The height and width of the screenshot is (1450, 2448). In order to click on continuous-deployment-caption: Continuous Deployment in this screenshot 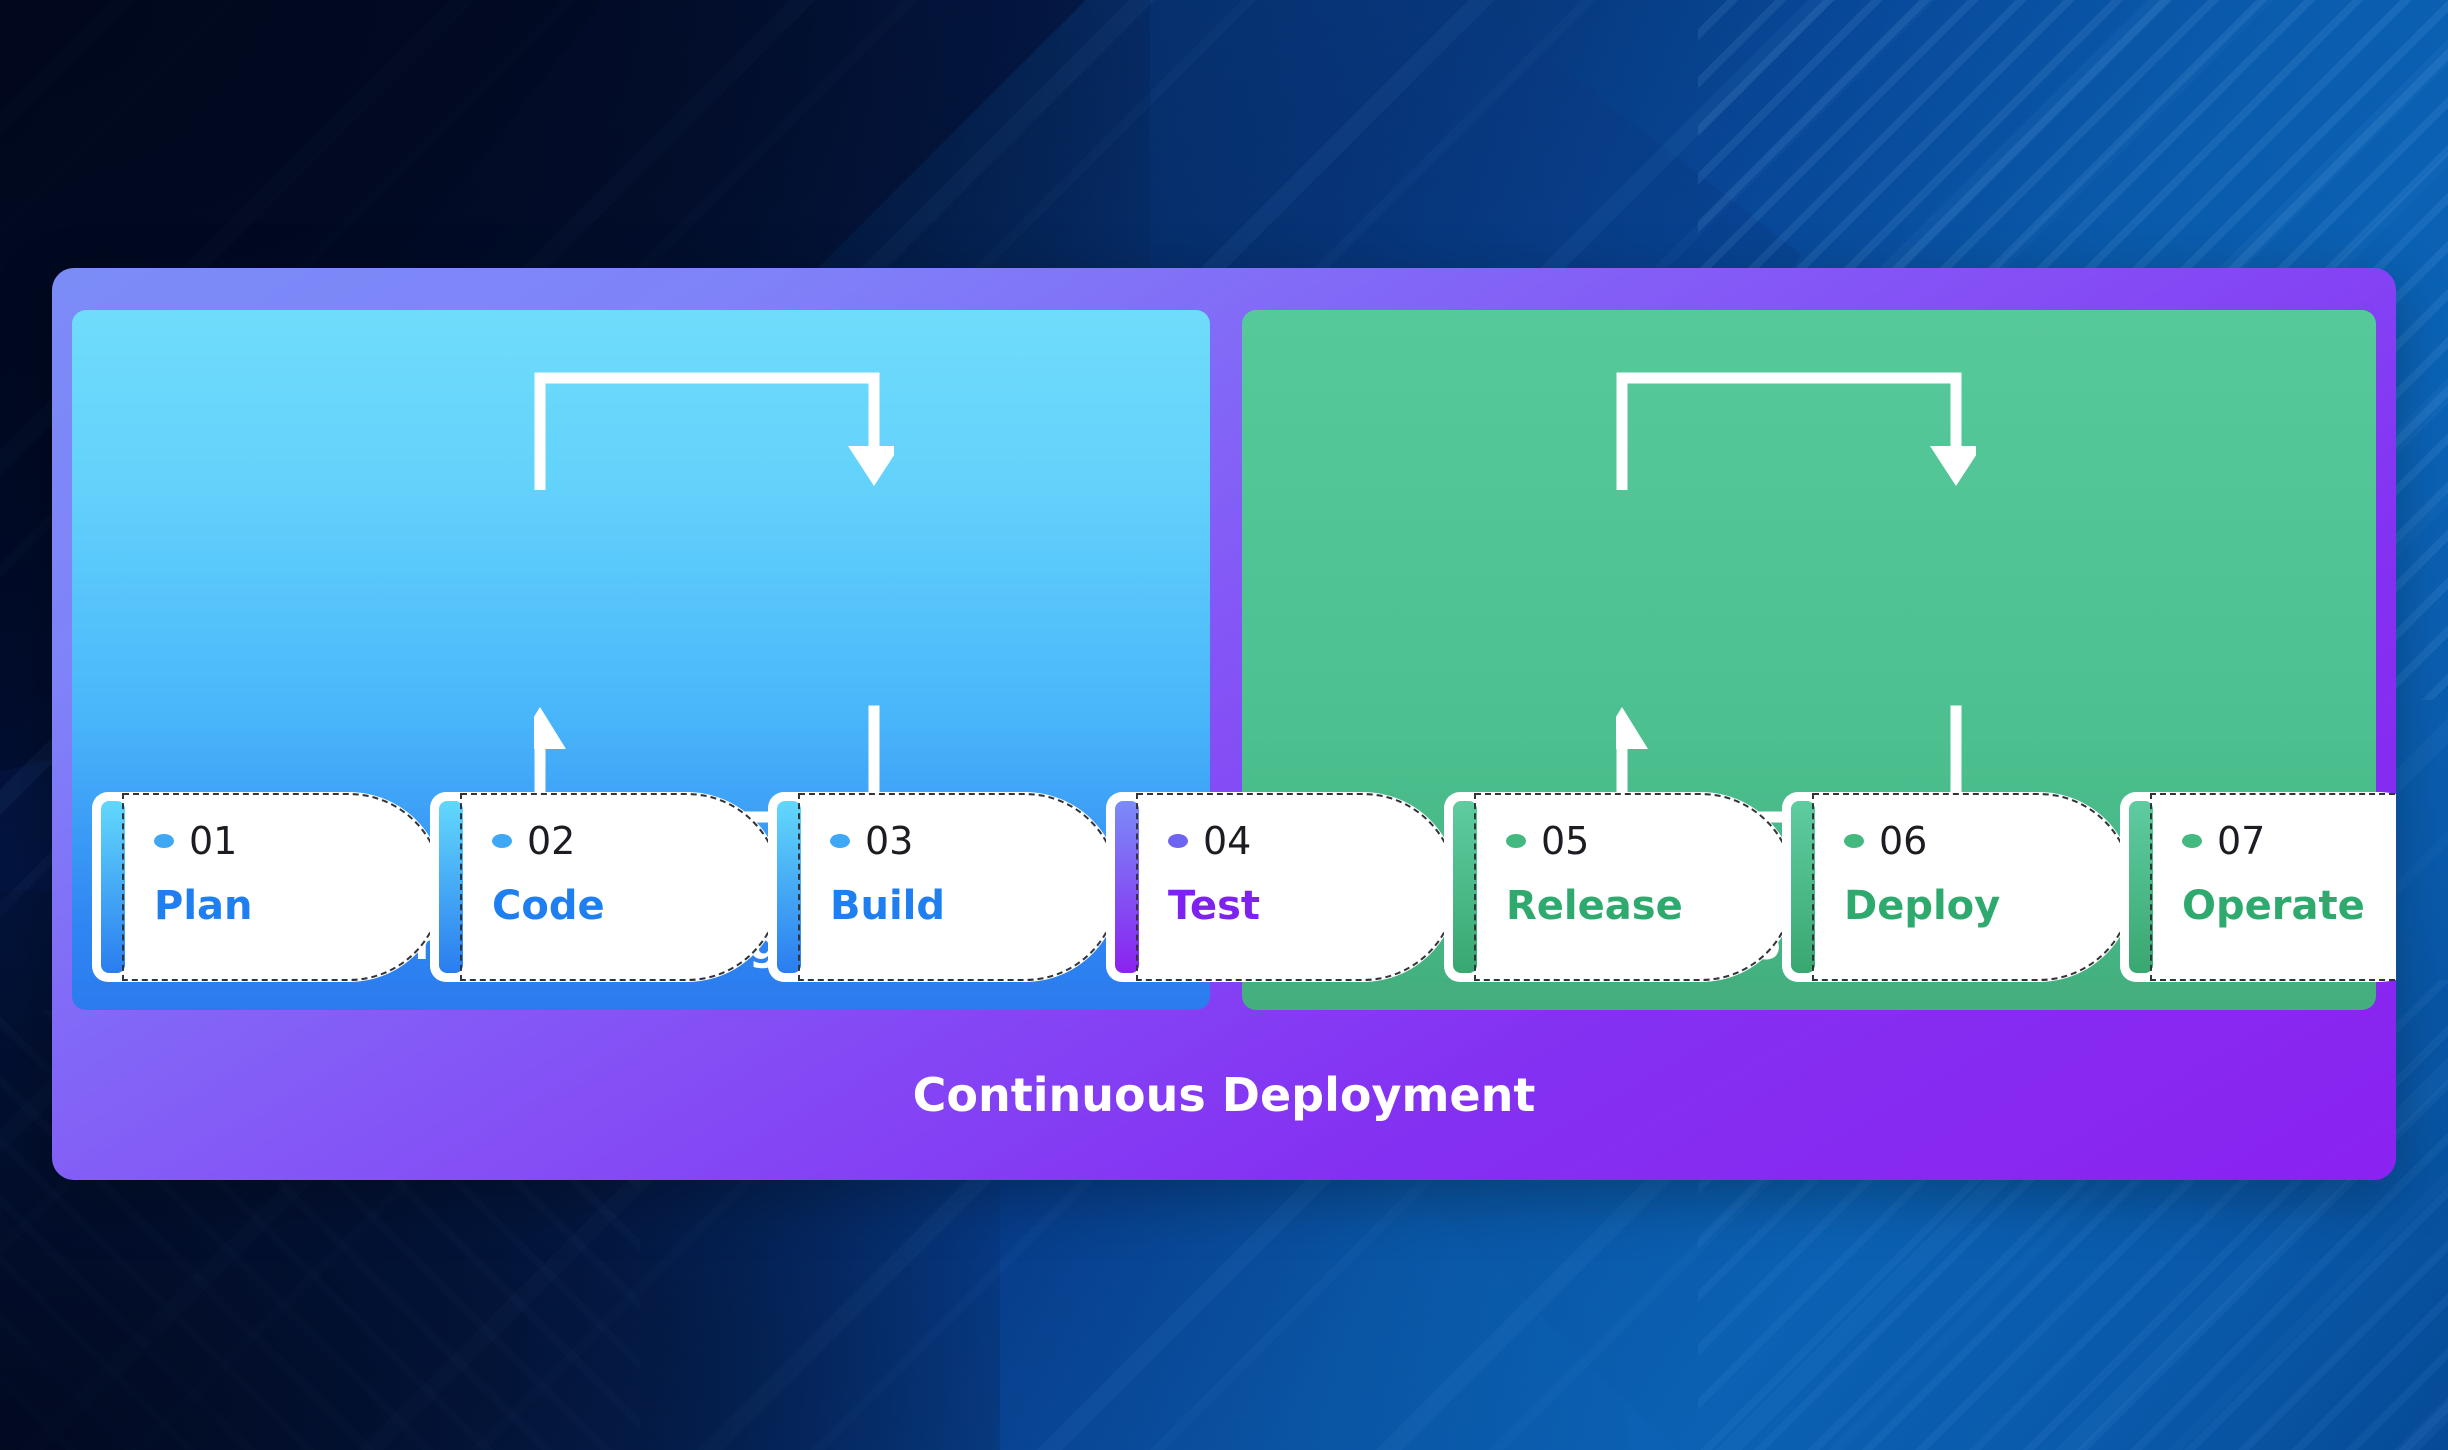, I will do `click(1224, 1095)`.